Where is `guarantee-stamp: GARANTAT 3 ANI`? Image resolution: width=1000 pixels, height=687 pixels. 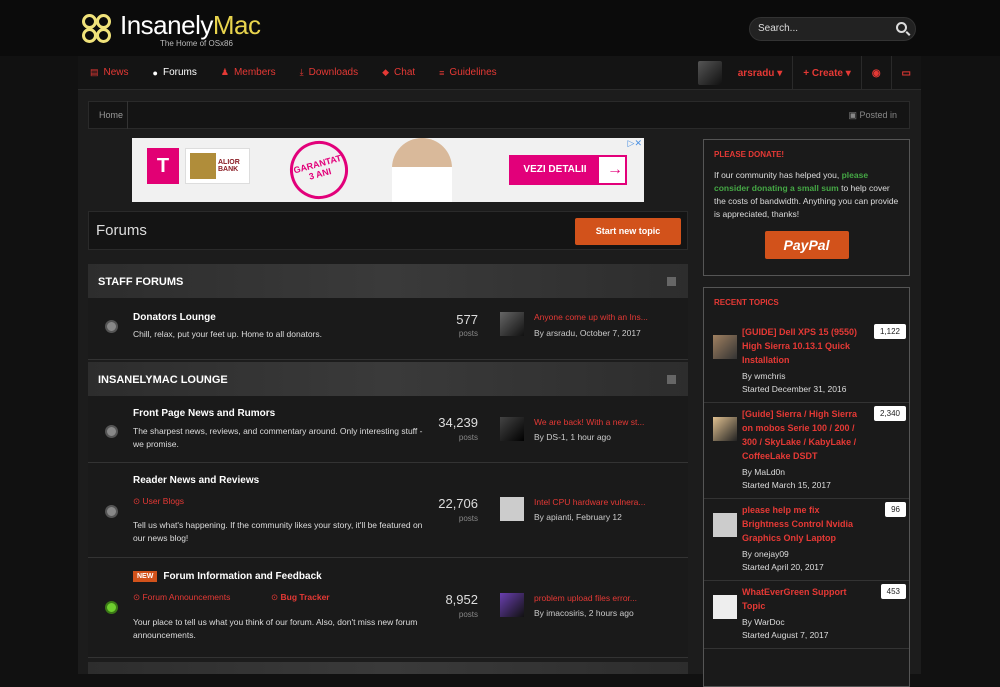 guarantee-stamp: GARANTAT 3 ANI is located at coordinates (319, 170).